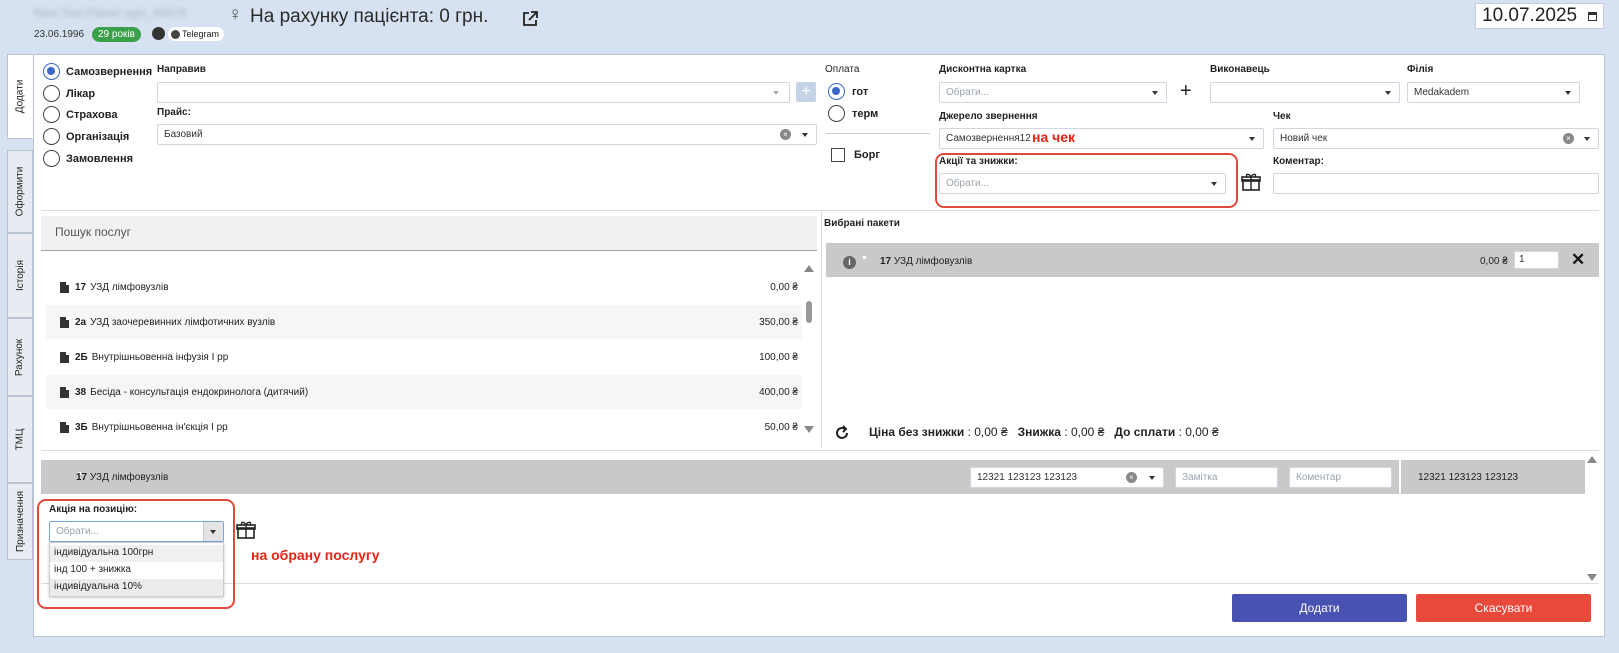 This screenshot has height=653, width=1619. Describe the element at coordinates (1536, 260) in the screenshot. I see `package-quantity-input: 1` at that location.